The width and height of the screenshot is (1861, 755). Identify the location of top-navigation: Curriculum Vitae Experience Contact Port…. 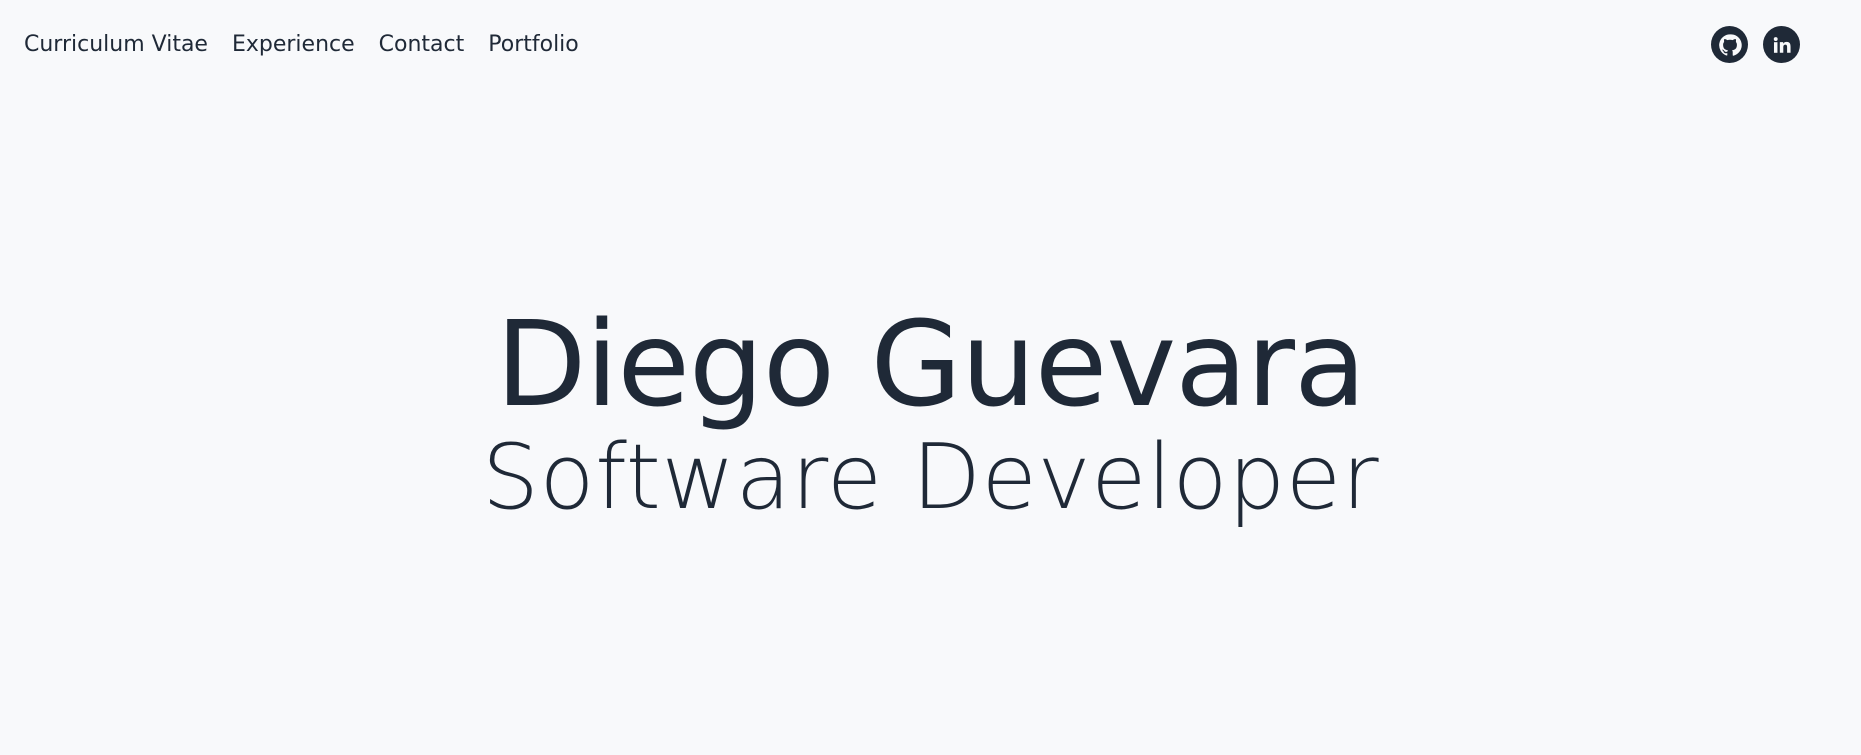
(930, 45).